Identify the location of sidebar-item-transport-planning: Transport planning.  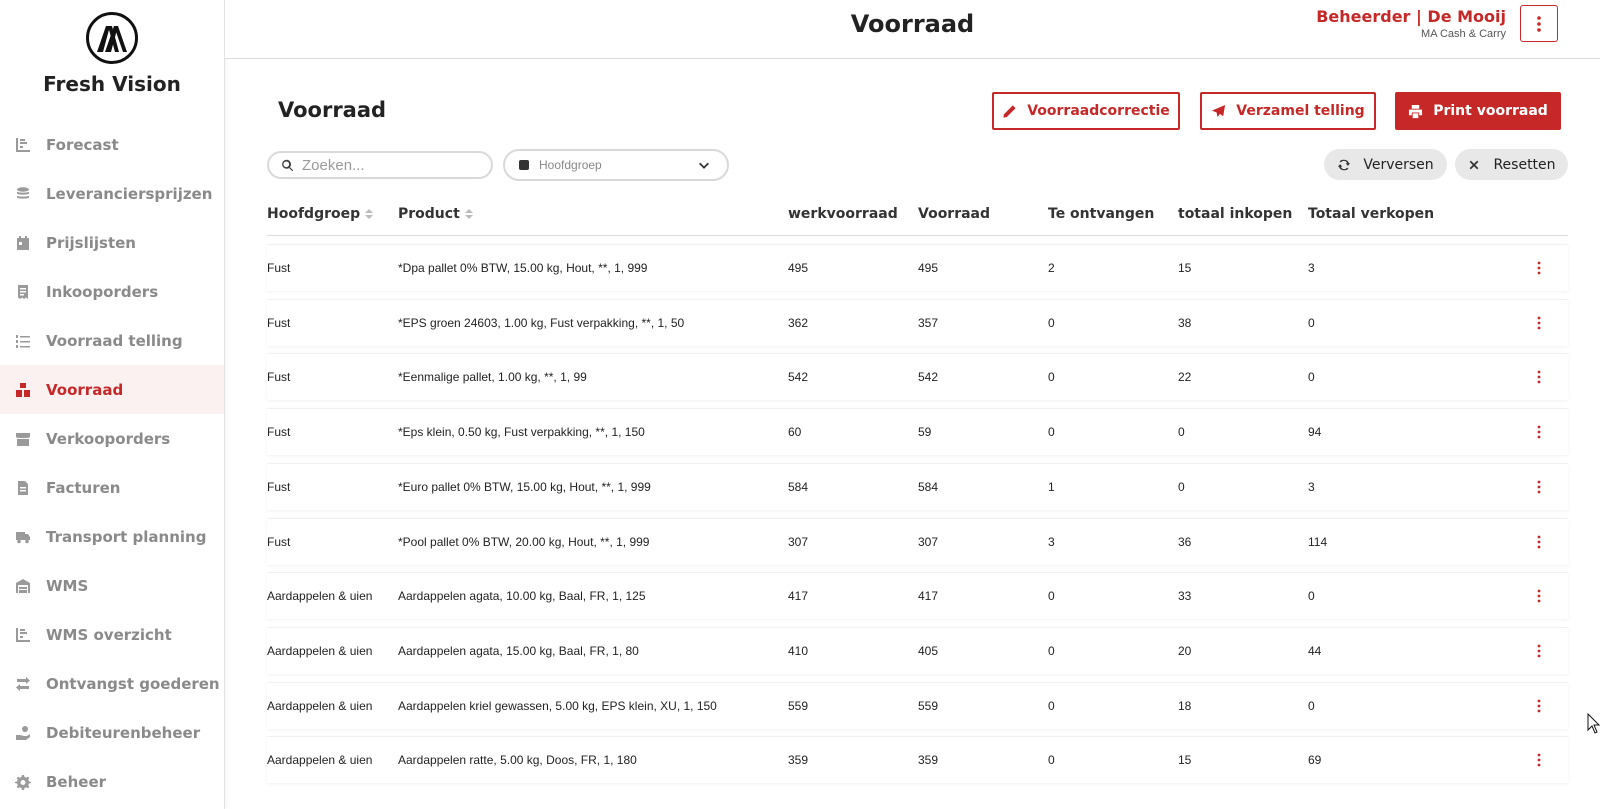
(112, 536).